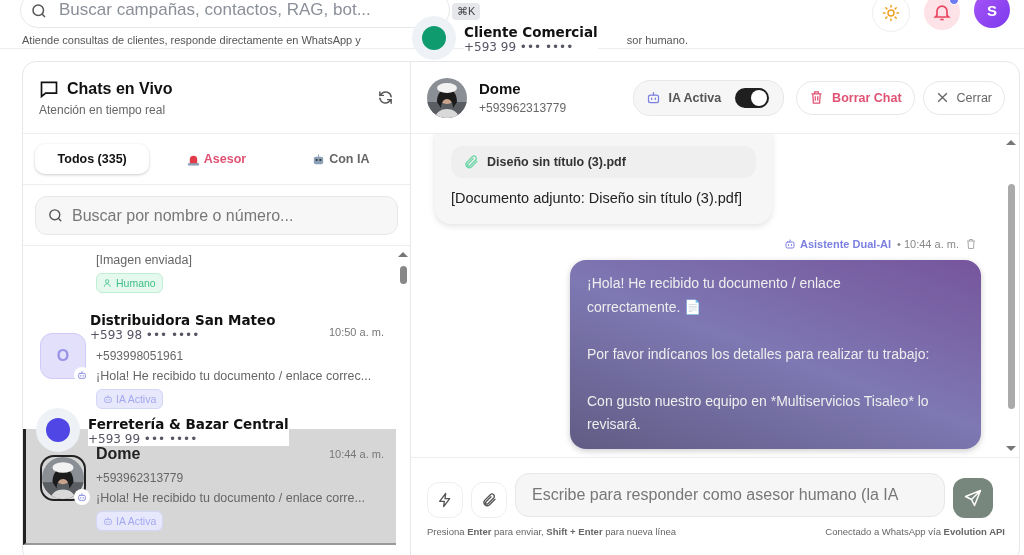 This screenshot has width=1024, height=555. Describe the element at coordinates (129, 283) in the screenshot. I see `status-tag: Humano` at that location.